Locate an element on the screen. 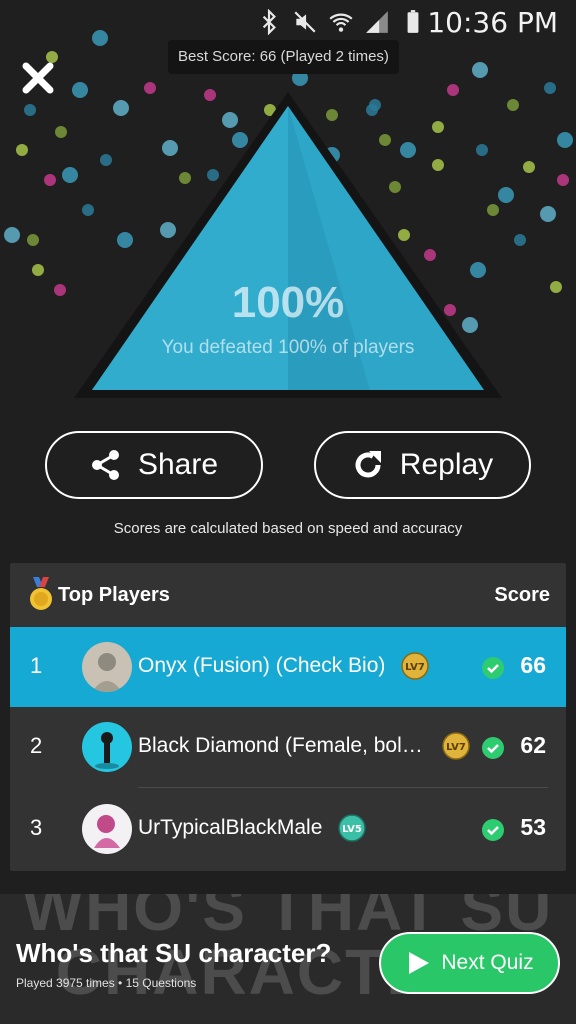  leaderboard-score-header: Score is located at coordinates (522, 595).